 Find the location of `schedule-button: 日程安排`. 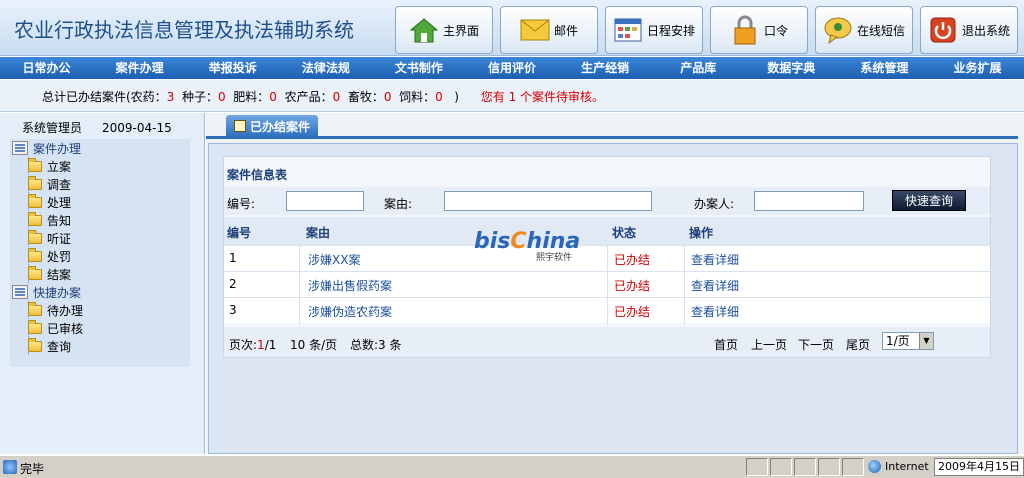

schedule-button: 日程安排 is located at coordinates (654, 30).